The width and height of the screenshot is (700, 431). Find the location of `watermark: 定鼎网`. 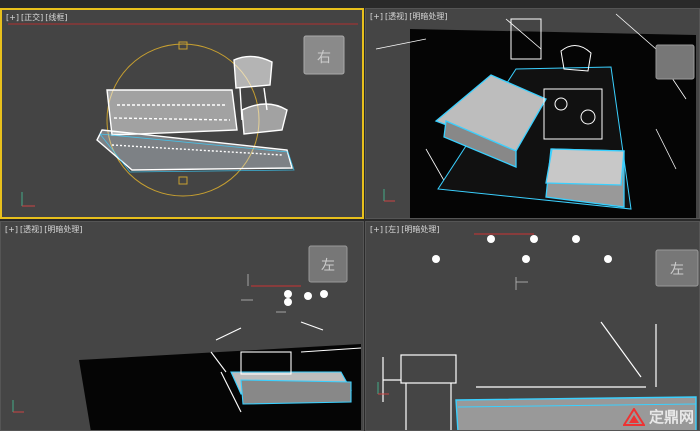

watermark: 定鼎网 is located at coordinates (658, 416).